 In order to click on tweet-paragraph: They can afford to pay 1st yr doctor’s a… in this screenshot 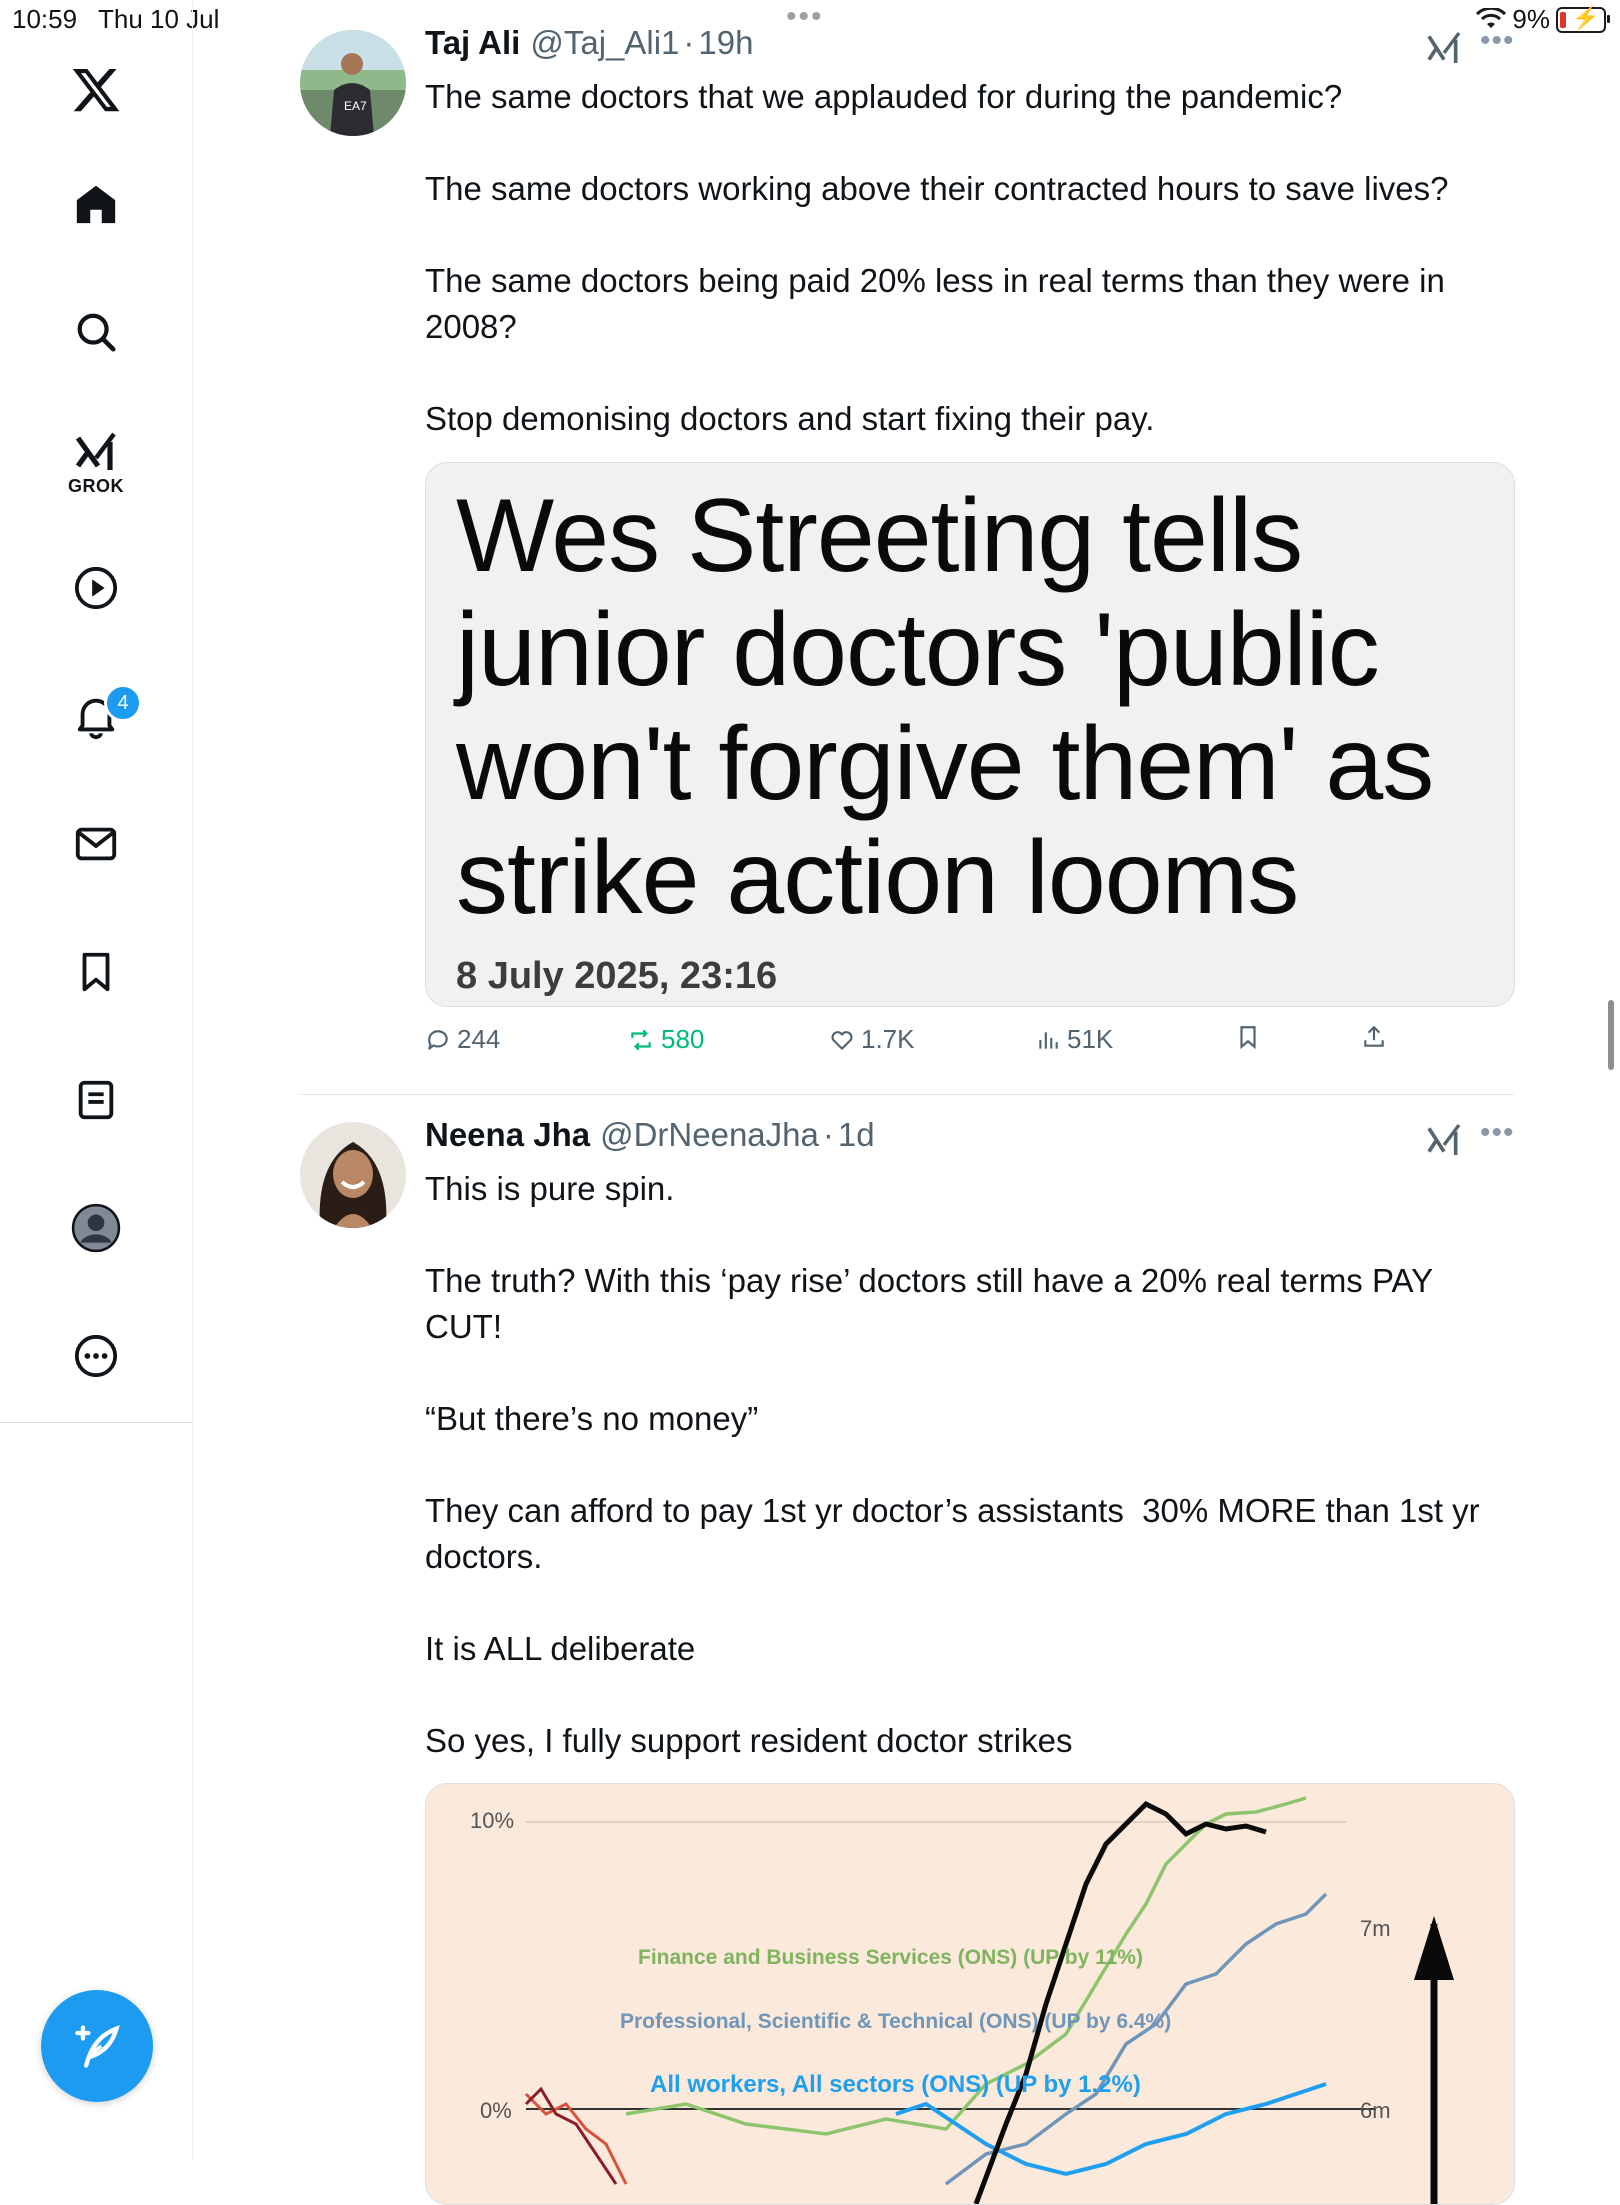, I will do `click(957, 1533)`.